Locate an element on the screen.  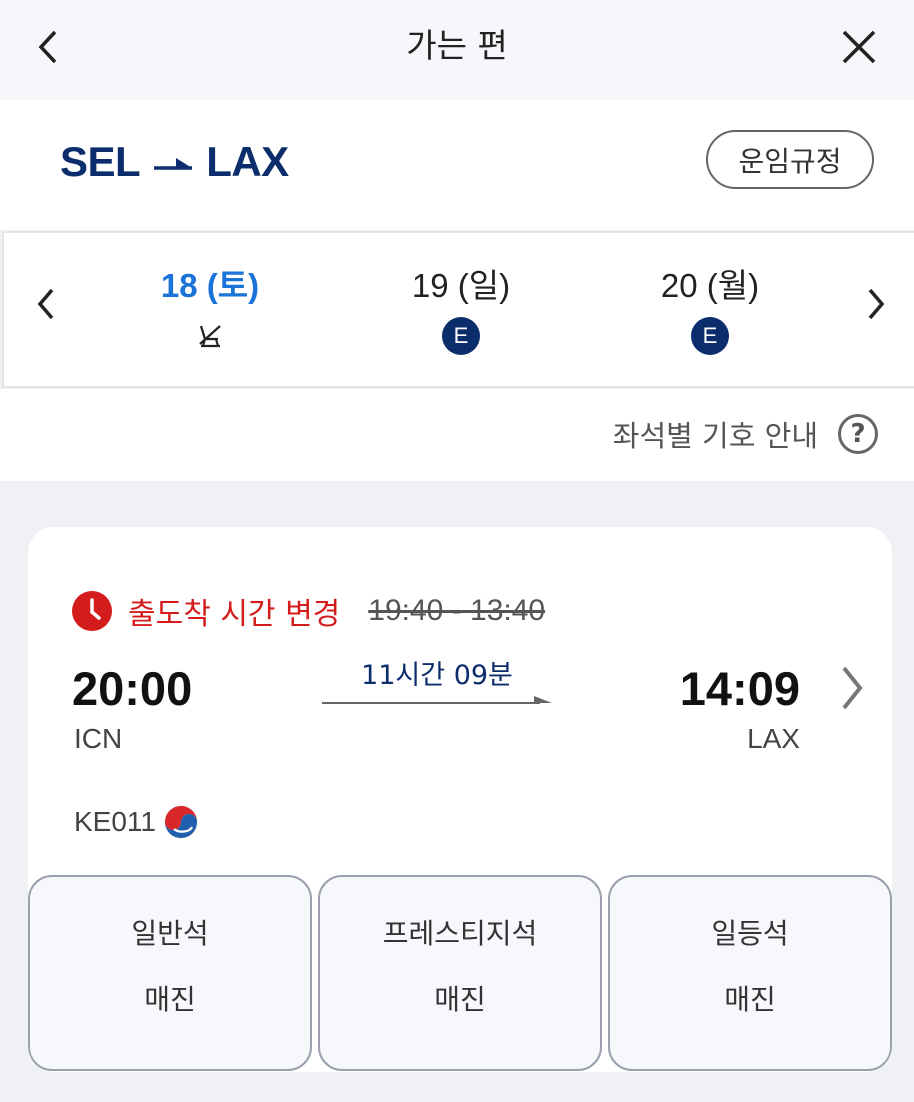
date-option-20: 20 (월) E is located at coordinates (710, 313).